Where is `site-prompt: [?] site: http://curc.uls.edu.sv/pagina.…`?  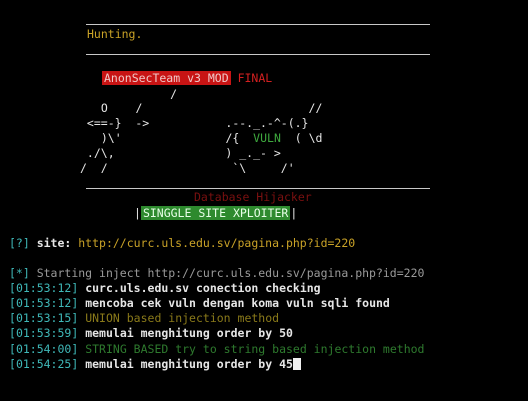
site-prompt: [?] site: http://curc.uls.edu.sv/pagina.… is located at coordinates (182, 243).